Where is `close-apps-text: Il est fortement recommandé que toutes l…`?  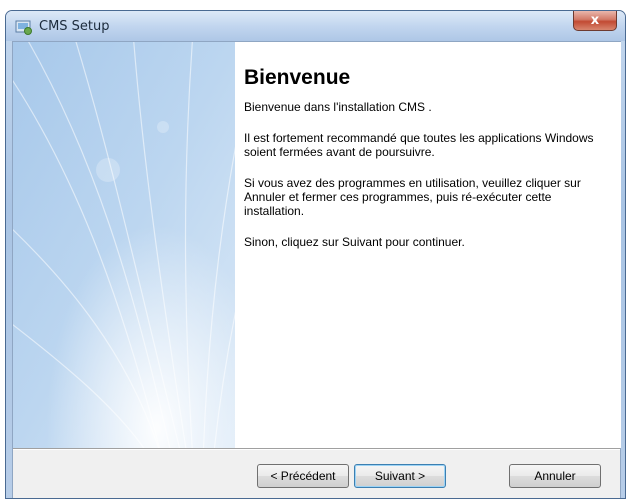 close-apps-text: Il est fortement recommandé que toutes l… is located at coordinates (419, 145).